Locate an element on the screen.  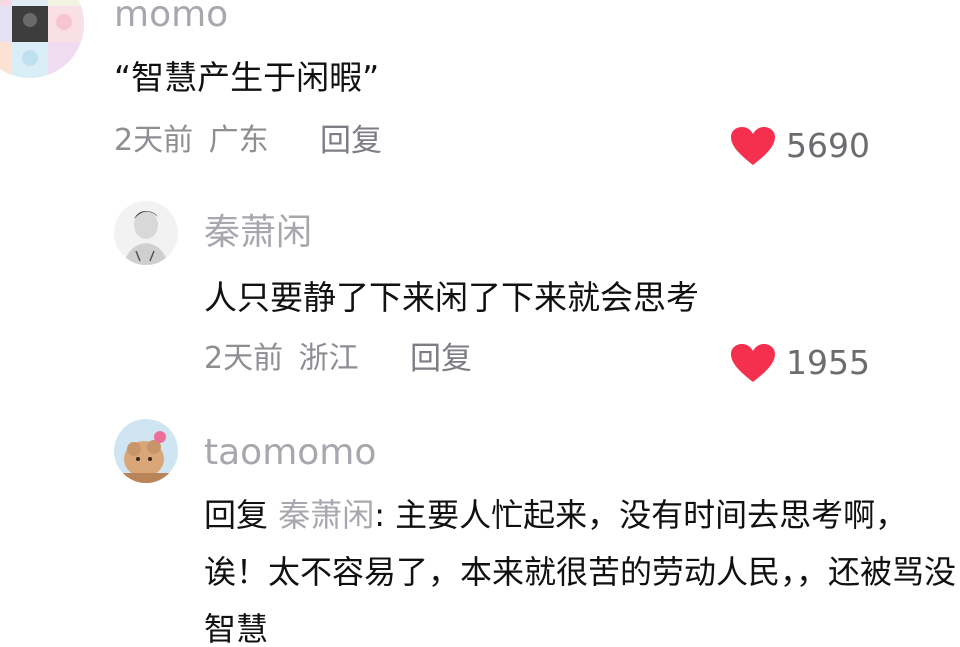
comment-meta: 2天前 浙江 is located at coordinates (281, 359).